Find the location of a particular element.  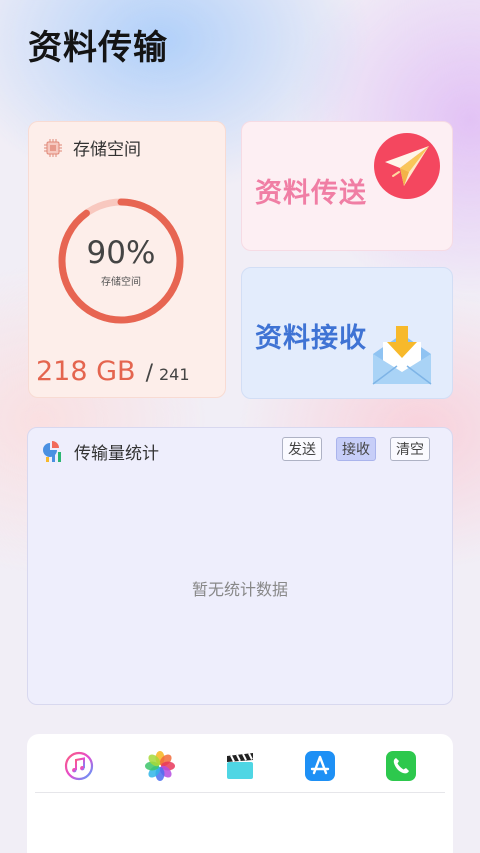

storage-percent-caption: 存储空间 is located at coordinates (121, 282).